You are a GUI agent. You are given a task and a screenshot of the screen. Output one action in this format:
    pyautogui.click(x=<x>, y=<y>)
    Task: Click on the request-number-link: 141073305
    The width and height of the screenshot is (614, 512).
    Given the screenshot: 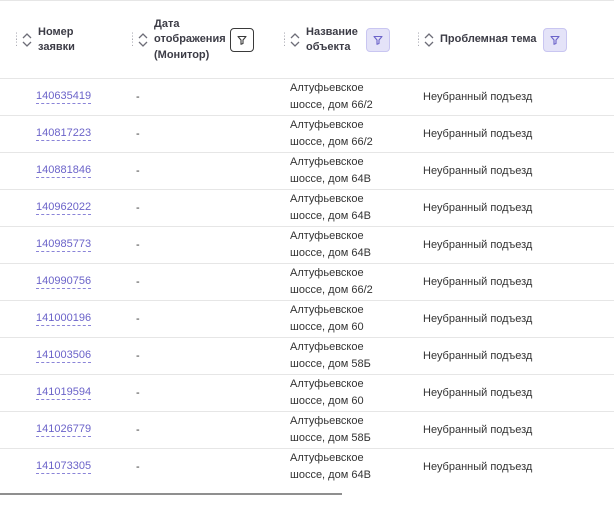 What is the action you would take?
    pyautogui.click(x=64, y=467)
    